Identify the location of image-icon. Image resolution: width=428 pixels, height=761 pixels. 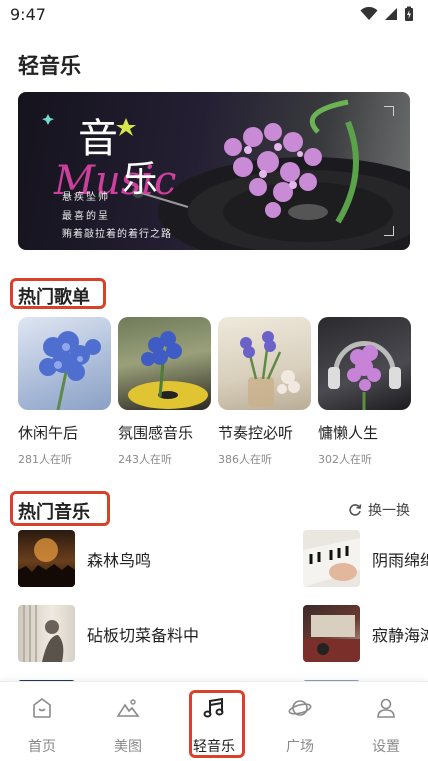
(128, 708).